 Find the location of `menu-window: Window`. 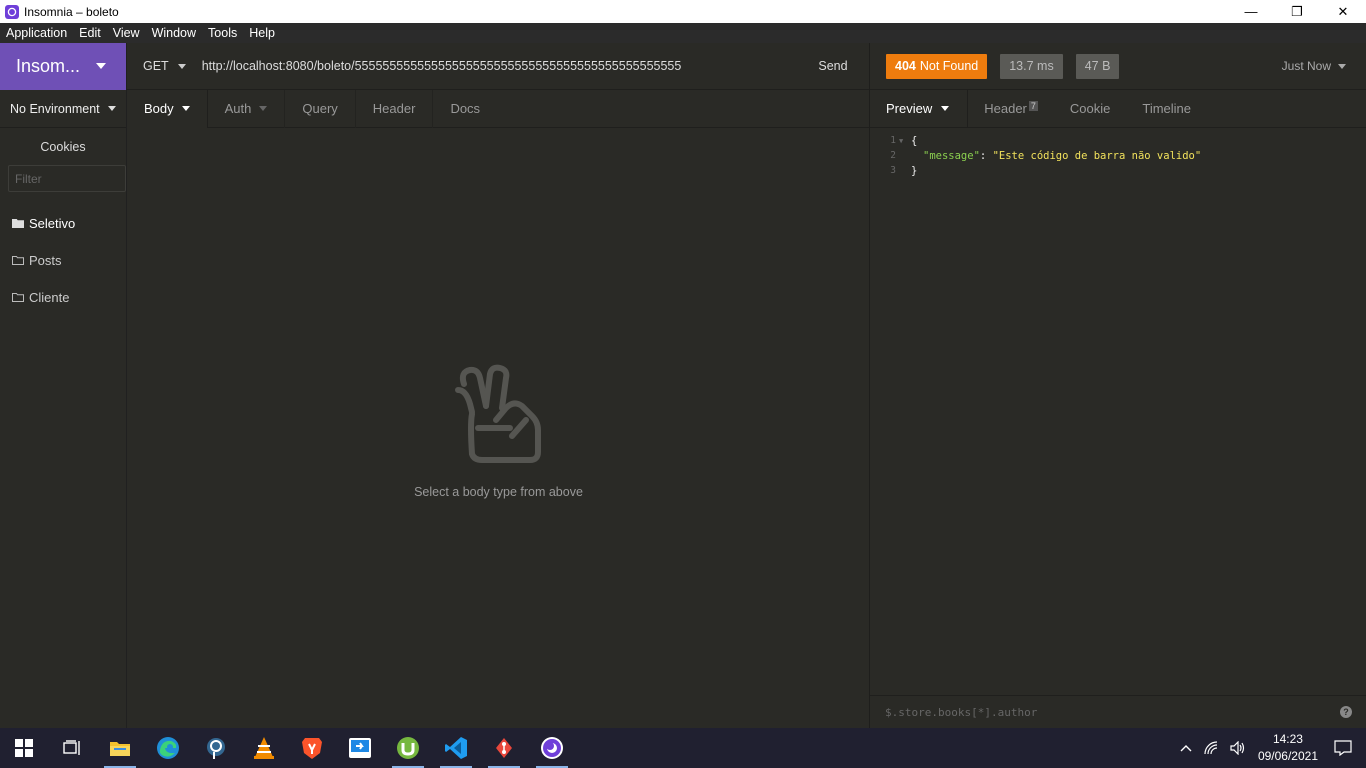

menu-window: Window is located at coordinates (174, 33).